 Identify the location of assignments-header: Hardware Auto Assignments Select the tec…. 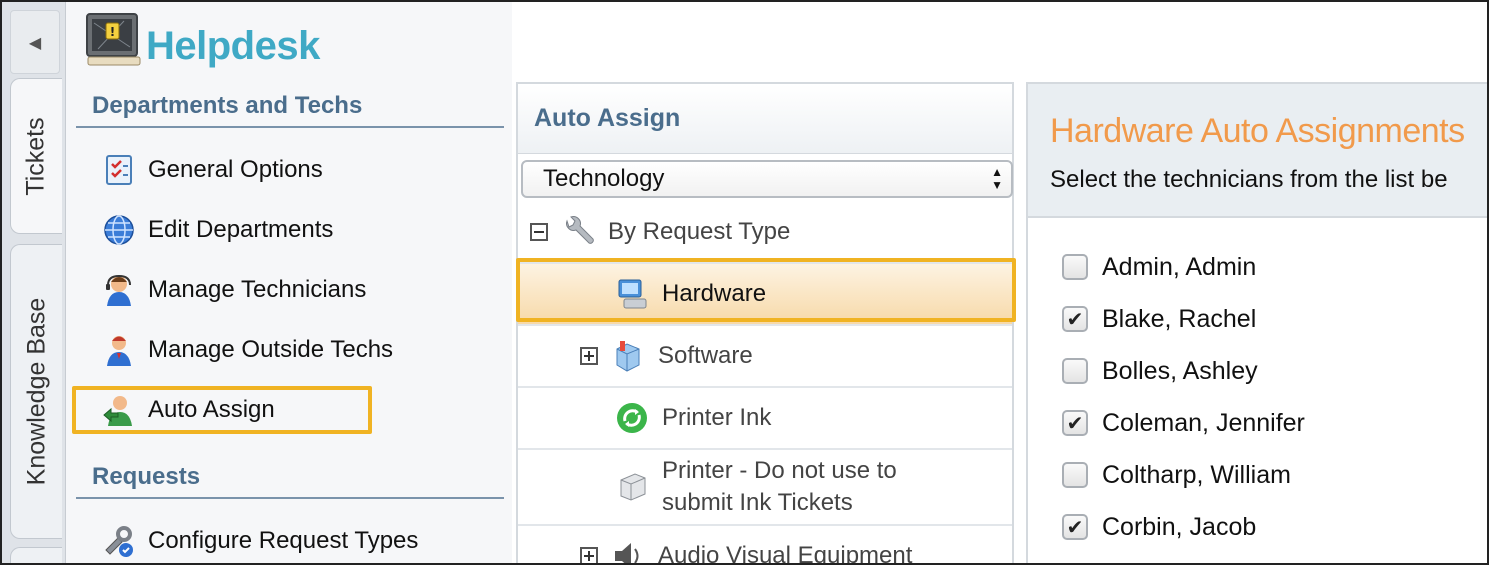
(1257, 151).